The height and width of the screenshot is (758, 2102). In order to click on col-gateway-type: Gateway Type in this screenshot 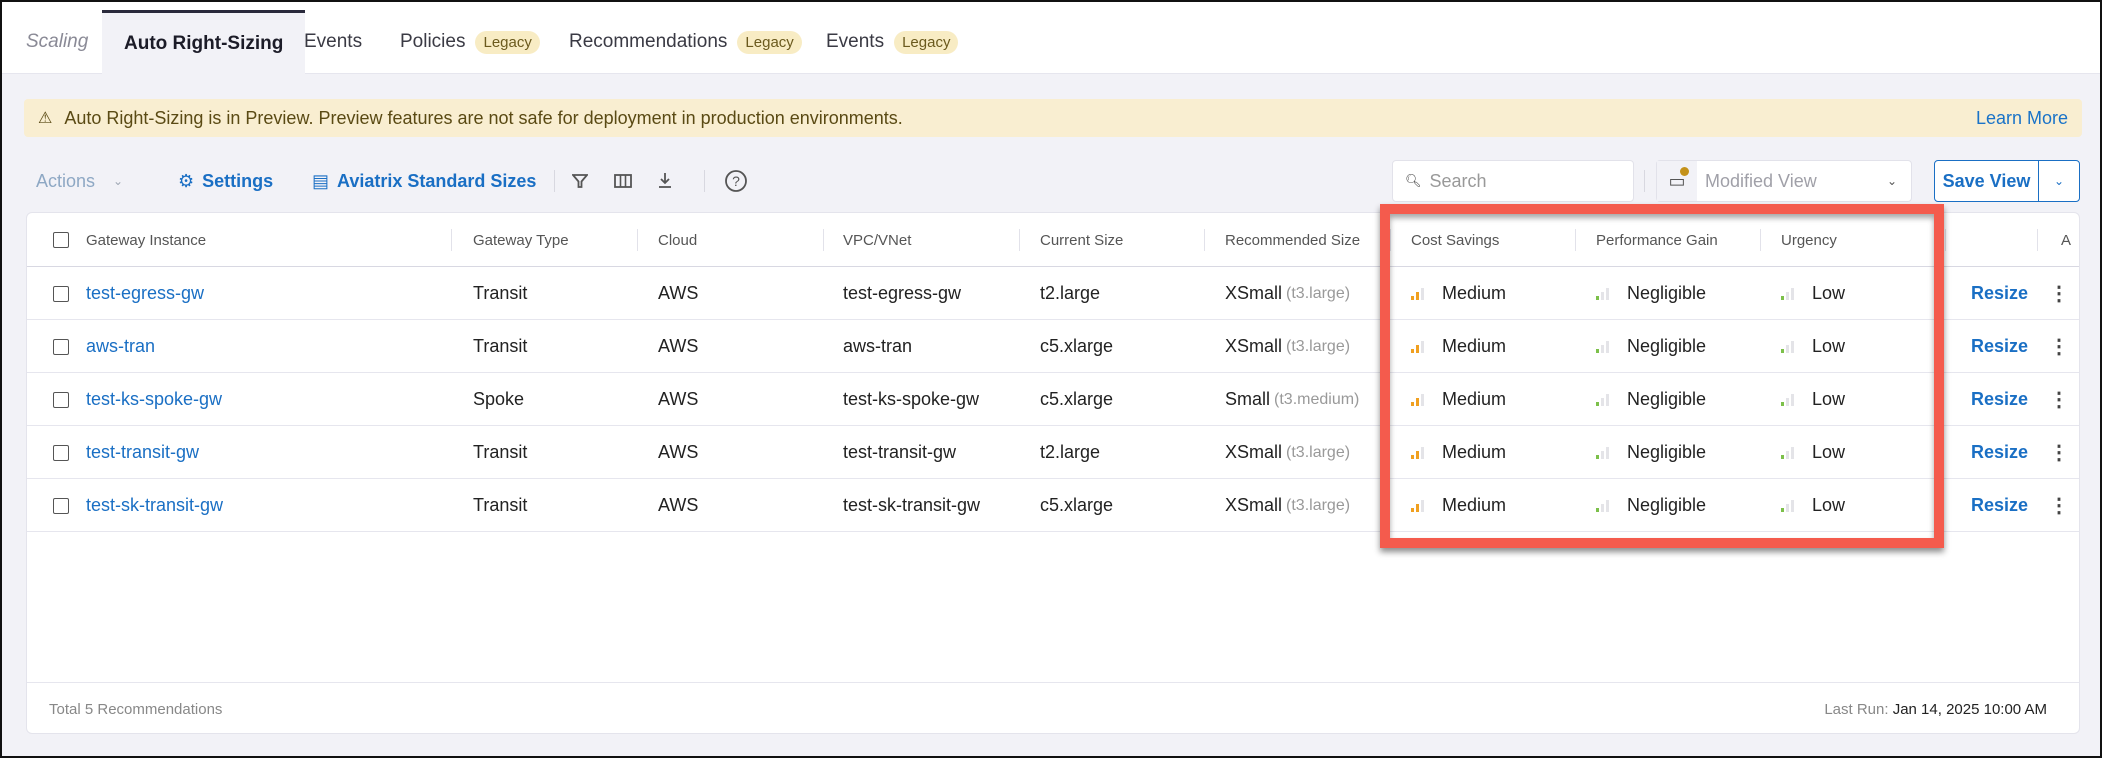, I will do `click(521, 240)`.